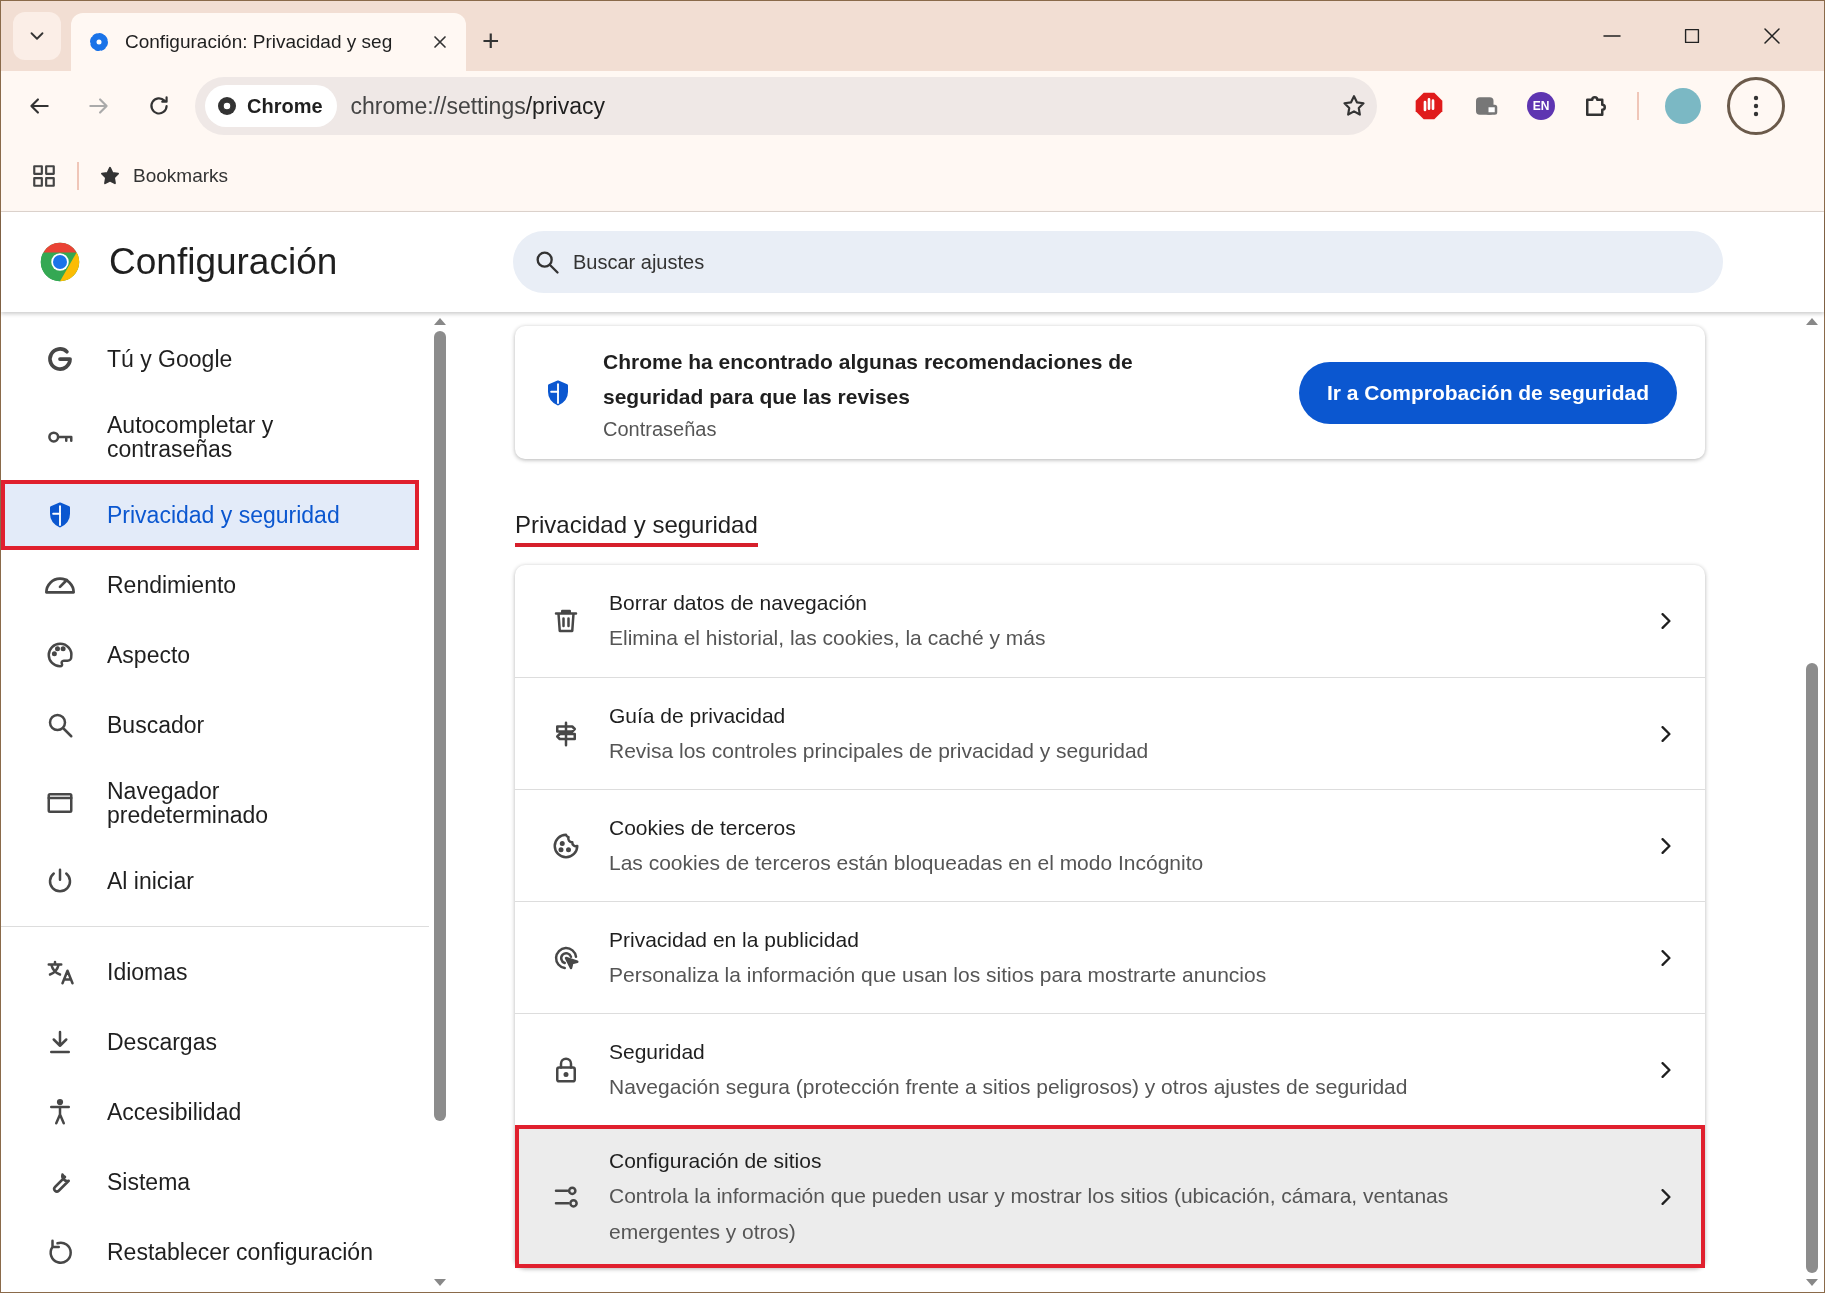  I want to click on menu-button, so click(1756, 106).